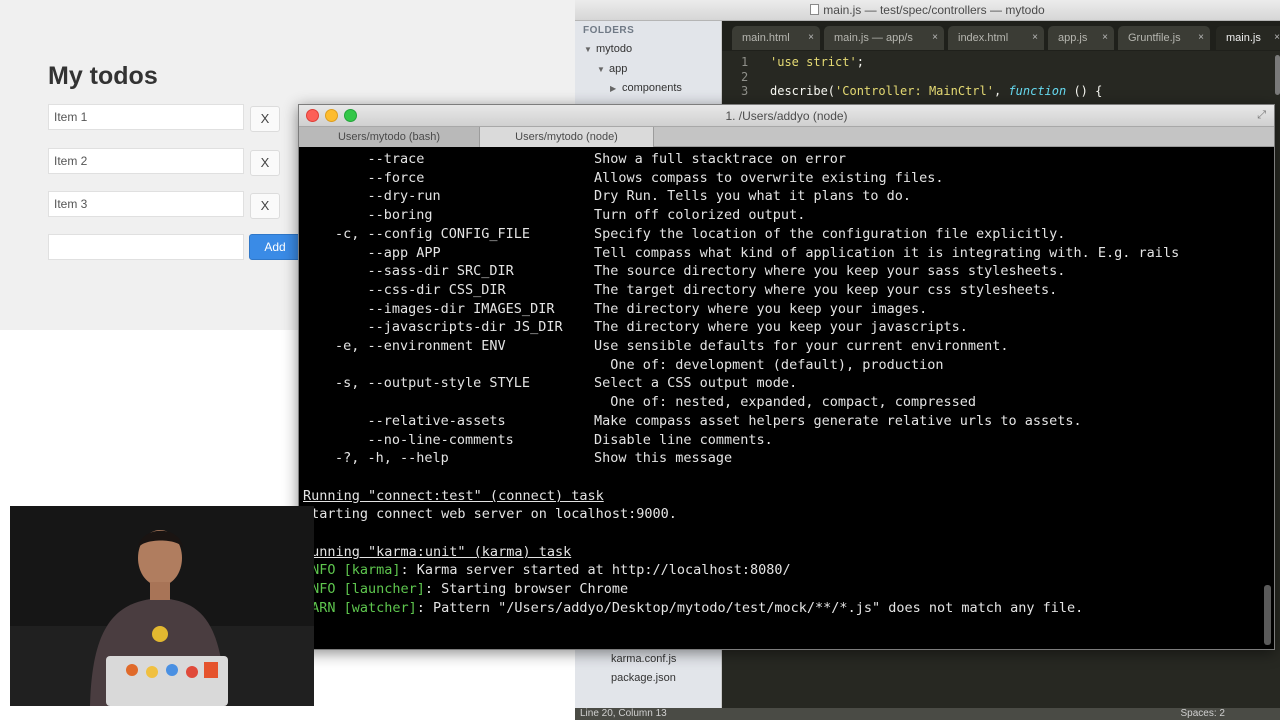 The height and width of the screenshot is (720, 1280). I want to click on todo-item: Item 3 X, so click(168, 205).